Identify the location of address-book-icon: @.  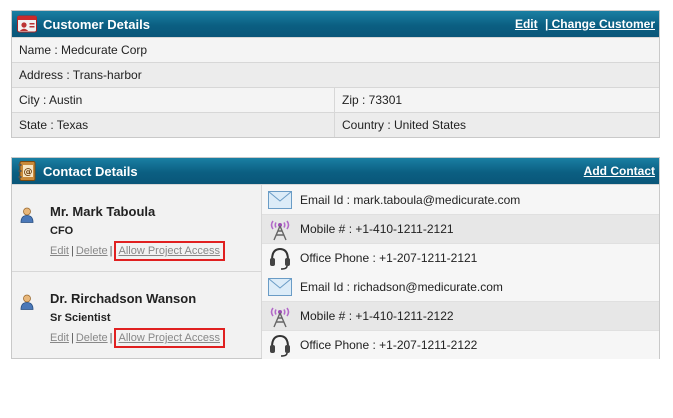
(27, 171).